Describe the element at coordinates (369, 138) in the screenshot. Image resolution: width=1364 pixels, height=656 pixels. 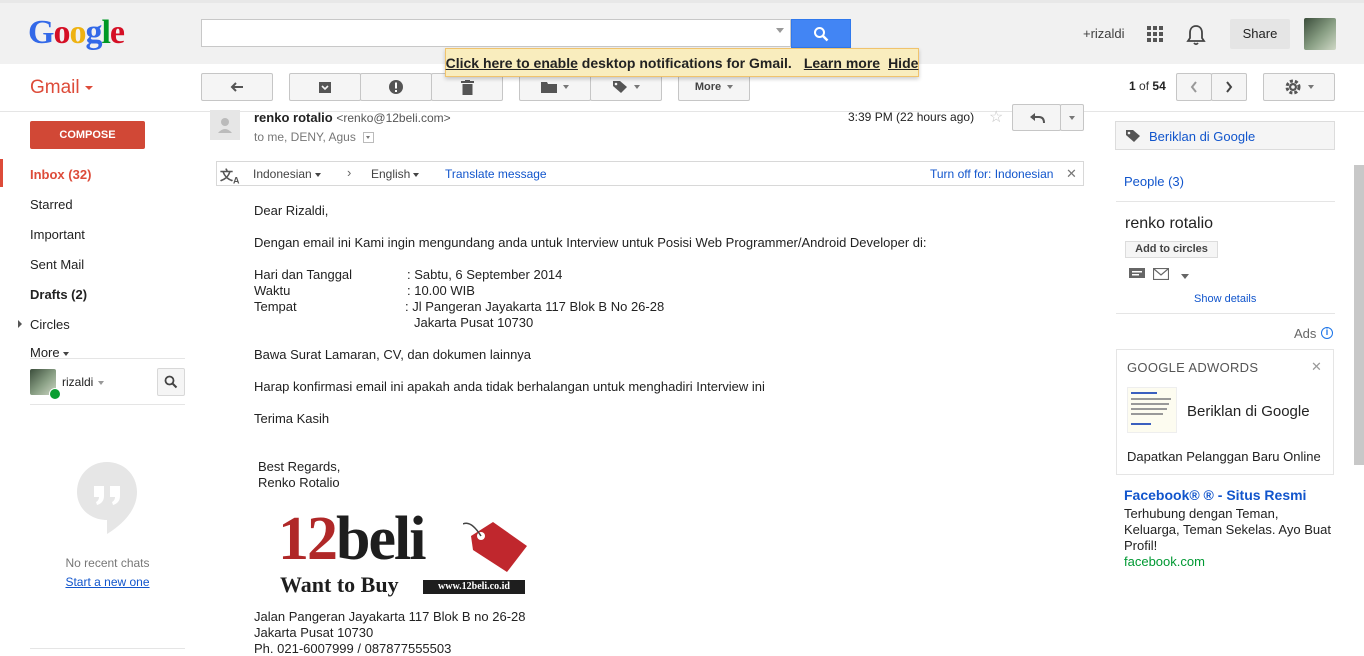
I see `show-details-chevron-icon` at that location.